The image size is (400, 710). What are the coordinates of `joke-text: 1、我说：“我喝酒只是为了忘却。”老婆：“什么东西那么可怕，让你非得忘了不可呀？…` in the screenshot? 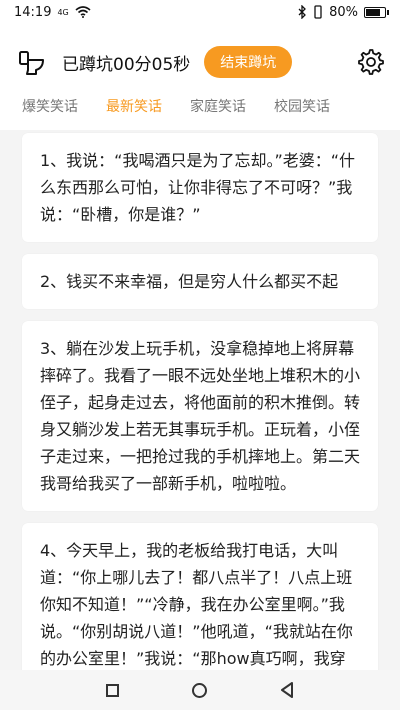 It's located at (198, 187).